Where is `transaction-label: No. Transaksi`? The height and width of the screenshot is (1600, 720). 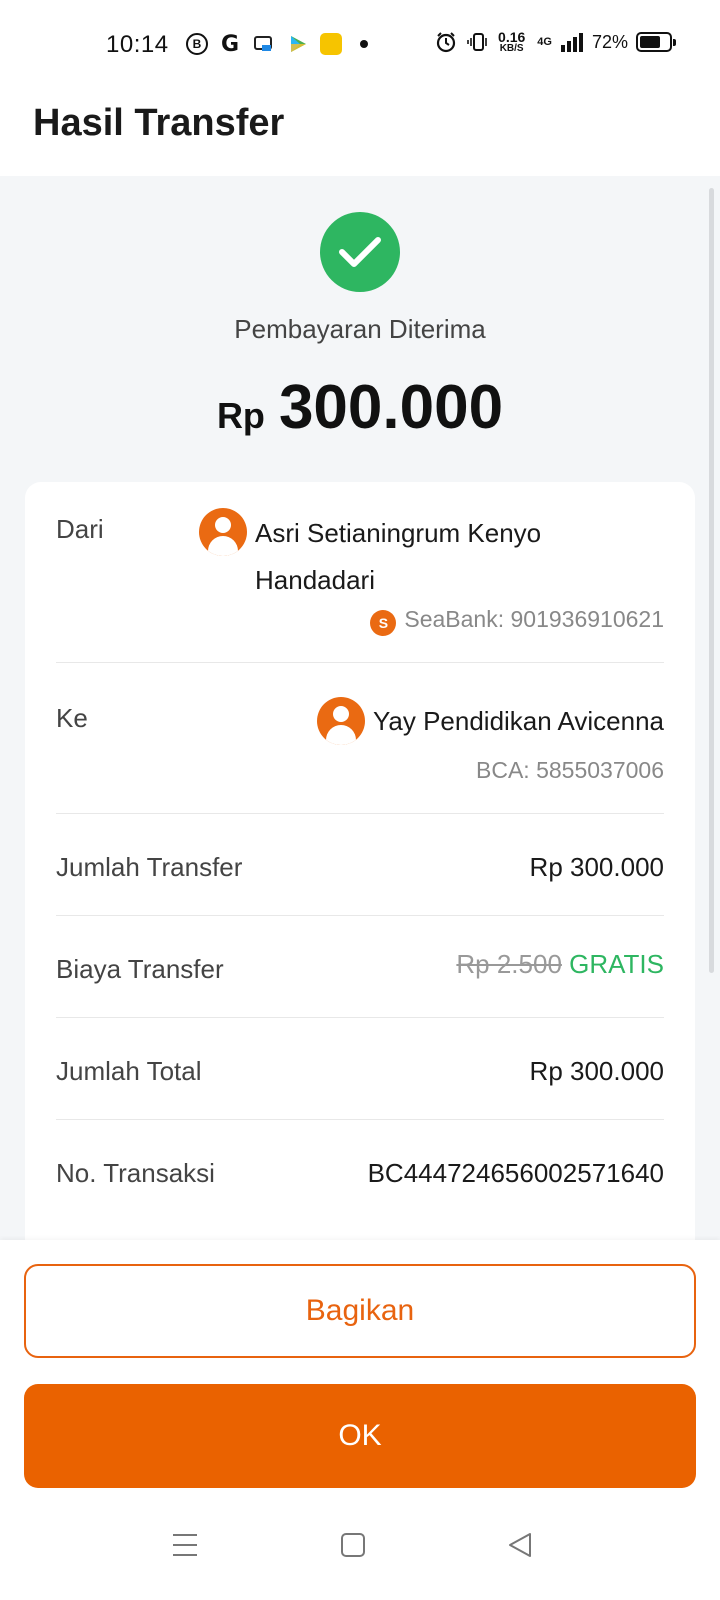
transaction-label: No. Transaksi is located at coordinates (135, 1173).